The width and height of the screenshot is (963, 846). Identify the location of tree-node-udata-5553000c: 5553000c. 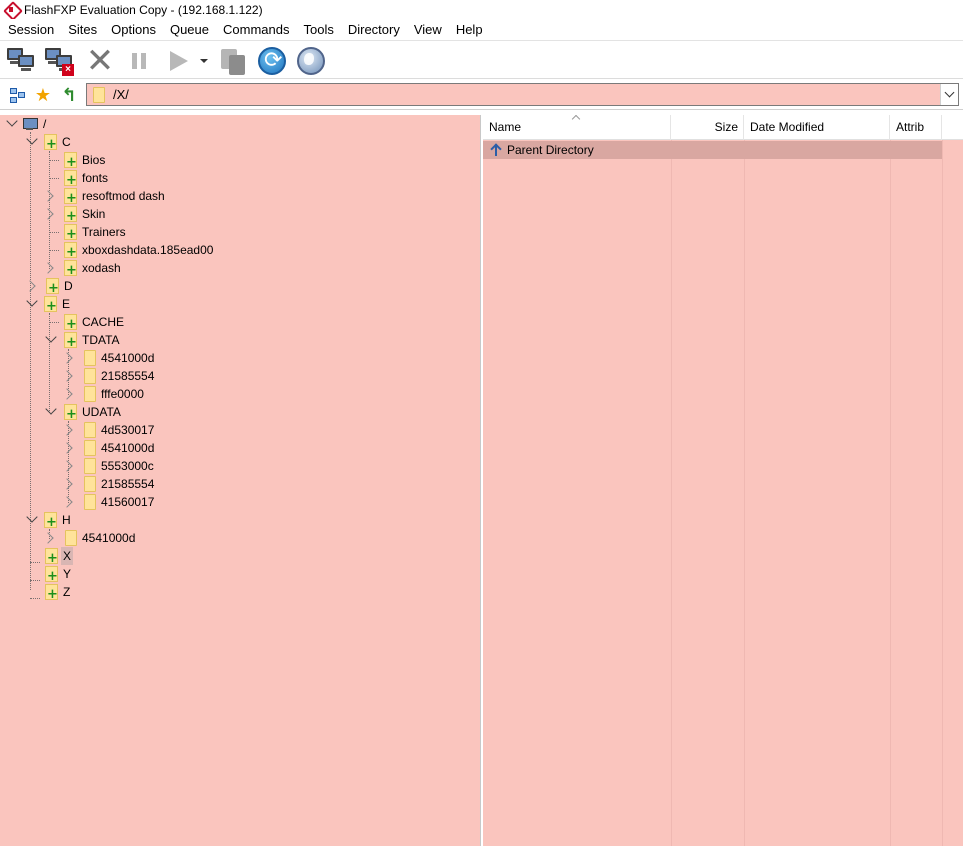
(108, 466).